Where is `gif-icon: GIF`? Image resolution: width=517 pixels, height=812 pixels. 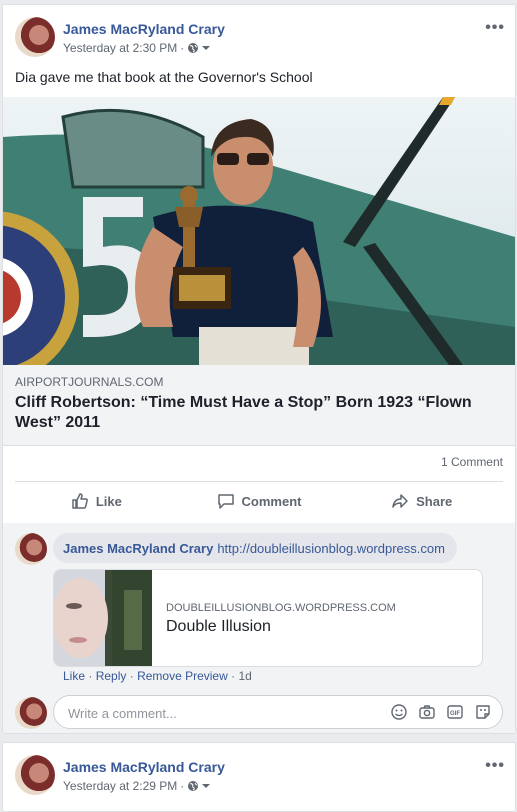 gif-icon: GIF is located at coordinates (455, 712).